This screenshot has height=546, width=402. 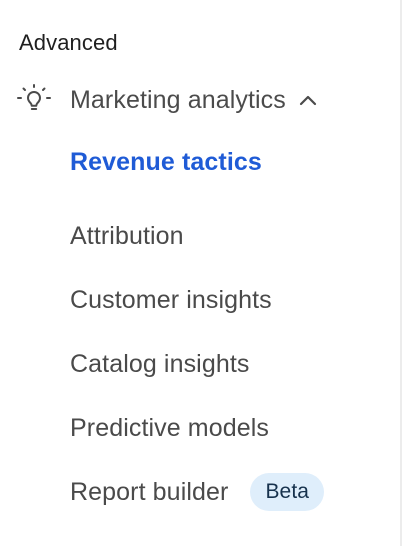 I want to click on nav-item-customer-insights: Customer insights, so click(x=197, y=300).